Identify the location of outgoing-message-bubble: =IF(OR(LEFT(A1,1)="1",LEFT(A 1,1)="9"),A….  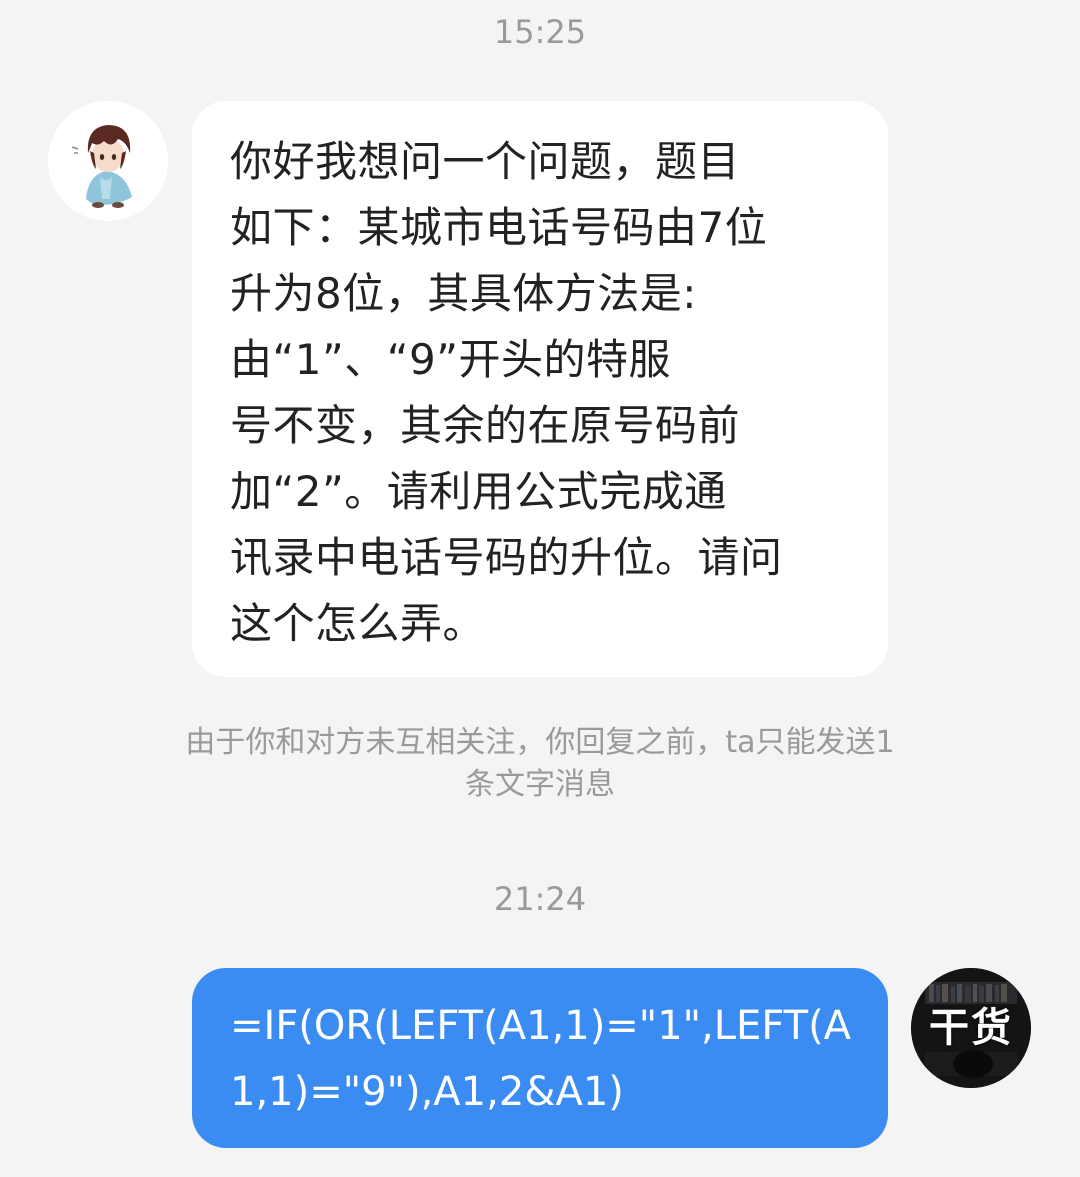
(540, 1058).